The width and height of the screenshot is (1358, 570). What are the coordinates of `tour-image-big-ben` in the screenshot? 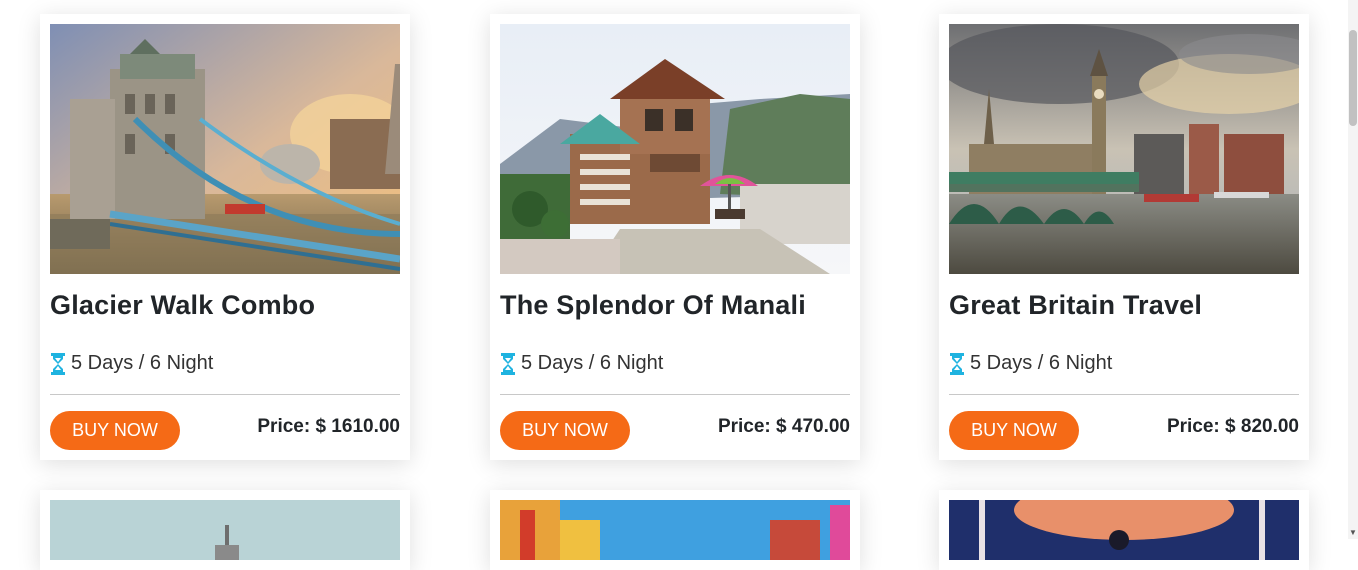 It's located at (1124, 149).